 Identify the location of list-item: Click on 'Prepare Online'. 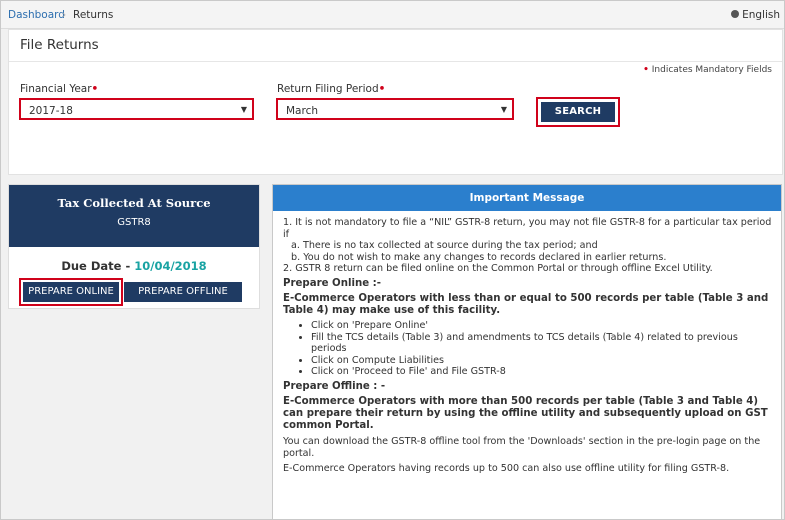
(541, 326).